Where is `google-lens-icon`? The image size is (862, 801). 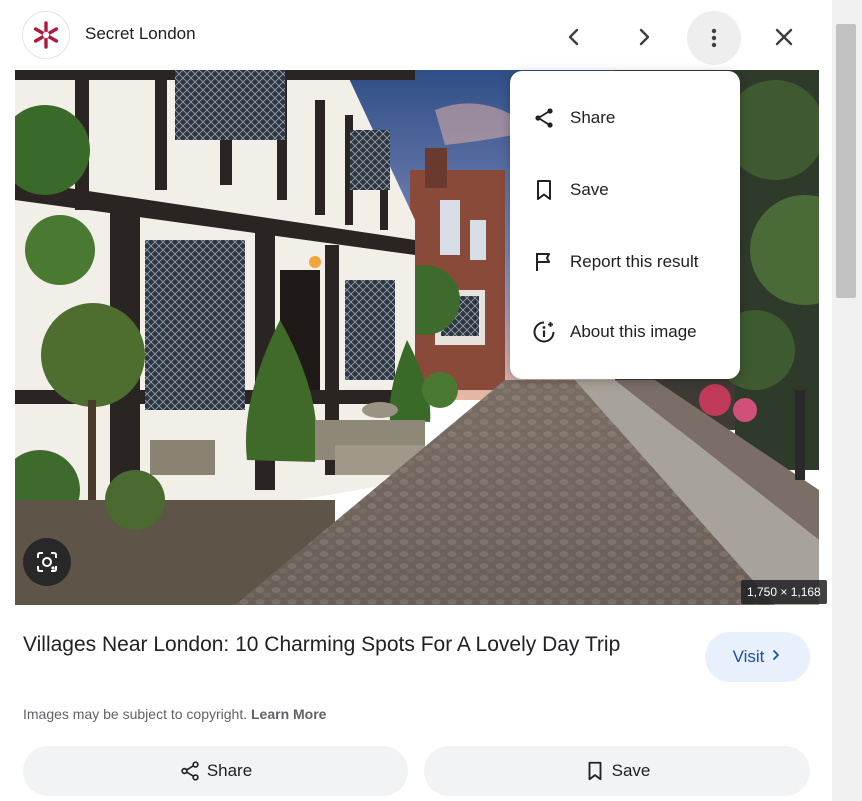
google-lens-icon is located at coordinates (47, 562).